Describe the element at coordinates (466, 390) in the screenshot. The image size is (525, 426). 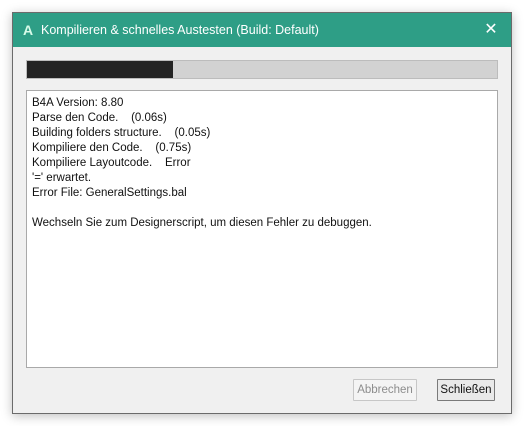
I see `close-button: Schließen` at that location.